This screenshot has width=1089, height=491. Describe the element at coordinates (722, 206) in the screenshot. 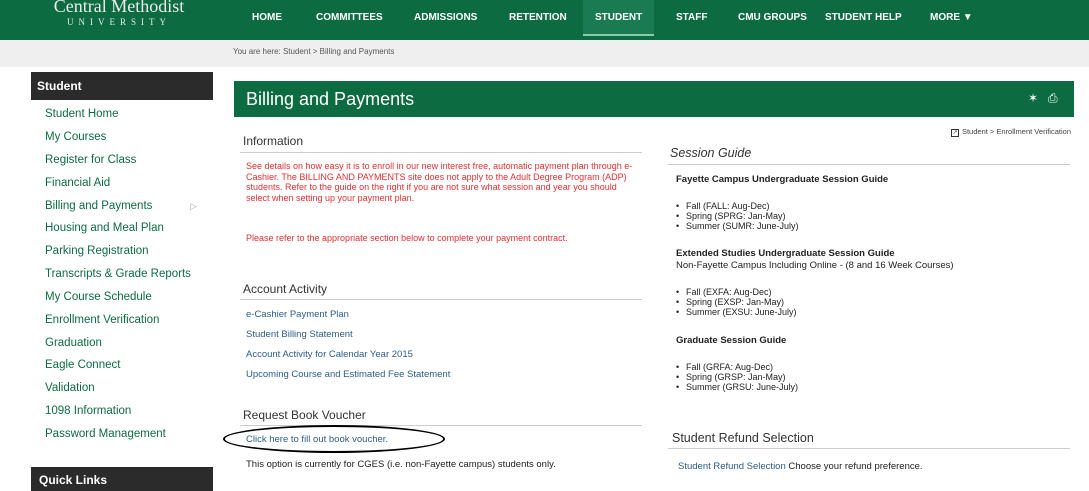

I see `list-item: Fall (FALL: Aug-Dec)` at that location.